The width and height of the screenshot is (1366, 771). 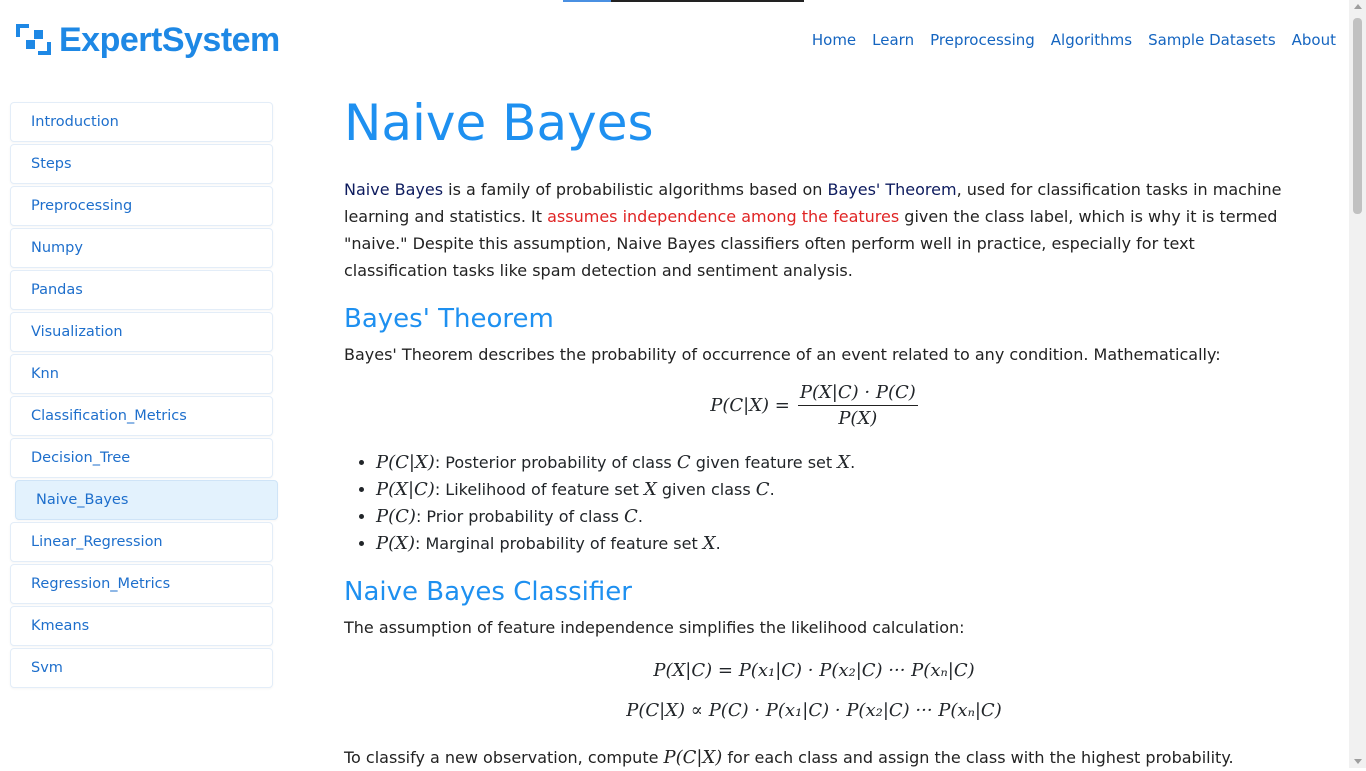 I want to click on site-logo: ExpertSystem, so click(x=148, y=40).